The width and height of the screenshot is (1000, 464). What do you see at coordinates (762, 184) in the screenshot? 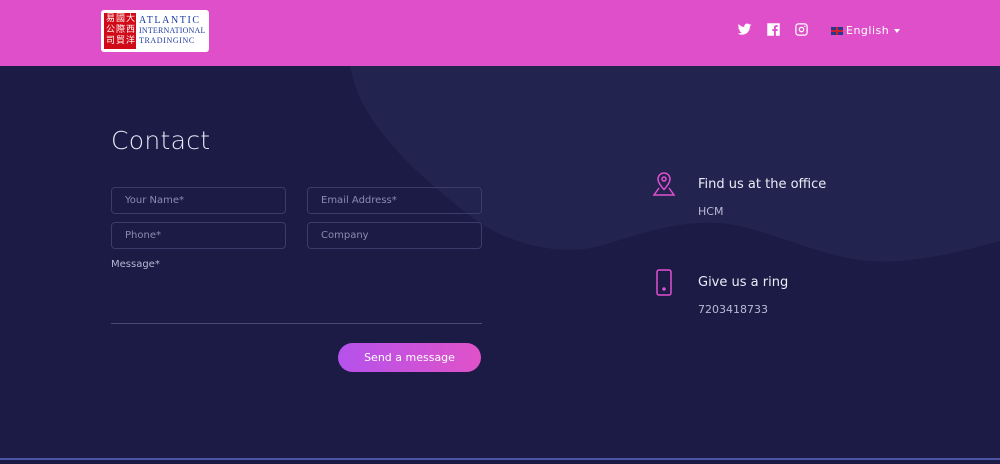
I see `office-title: Find us at the office` at bounding box center [762, 184].